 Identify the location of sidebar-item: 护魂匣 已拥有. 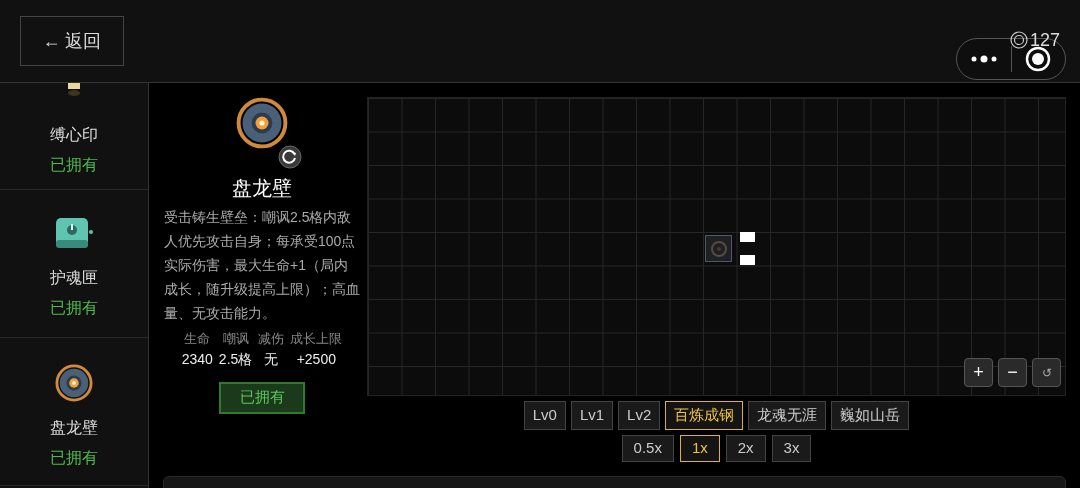
(74, 264).